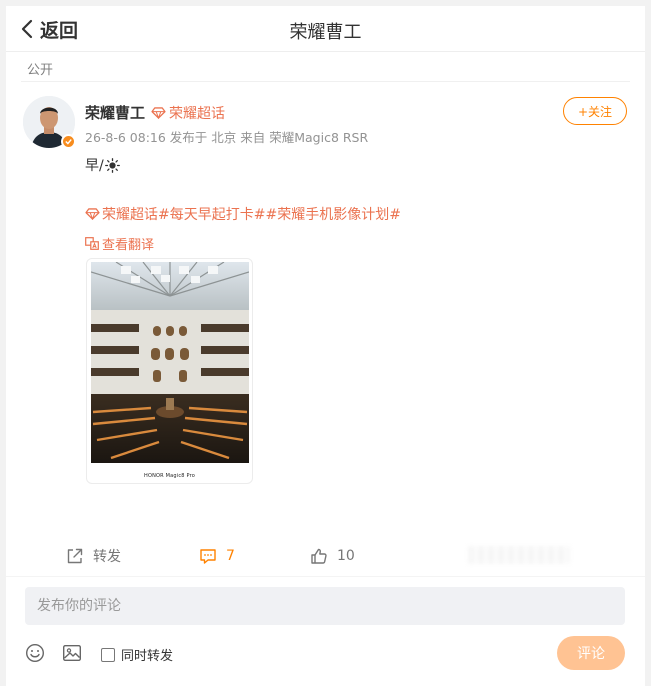  Describe the element at coordinates (40, 70) in the screenshot. I see `visibility-label: 公开` at that location.